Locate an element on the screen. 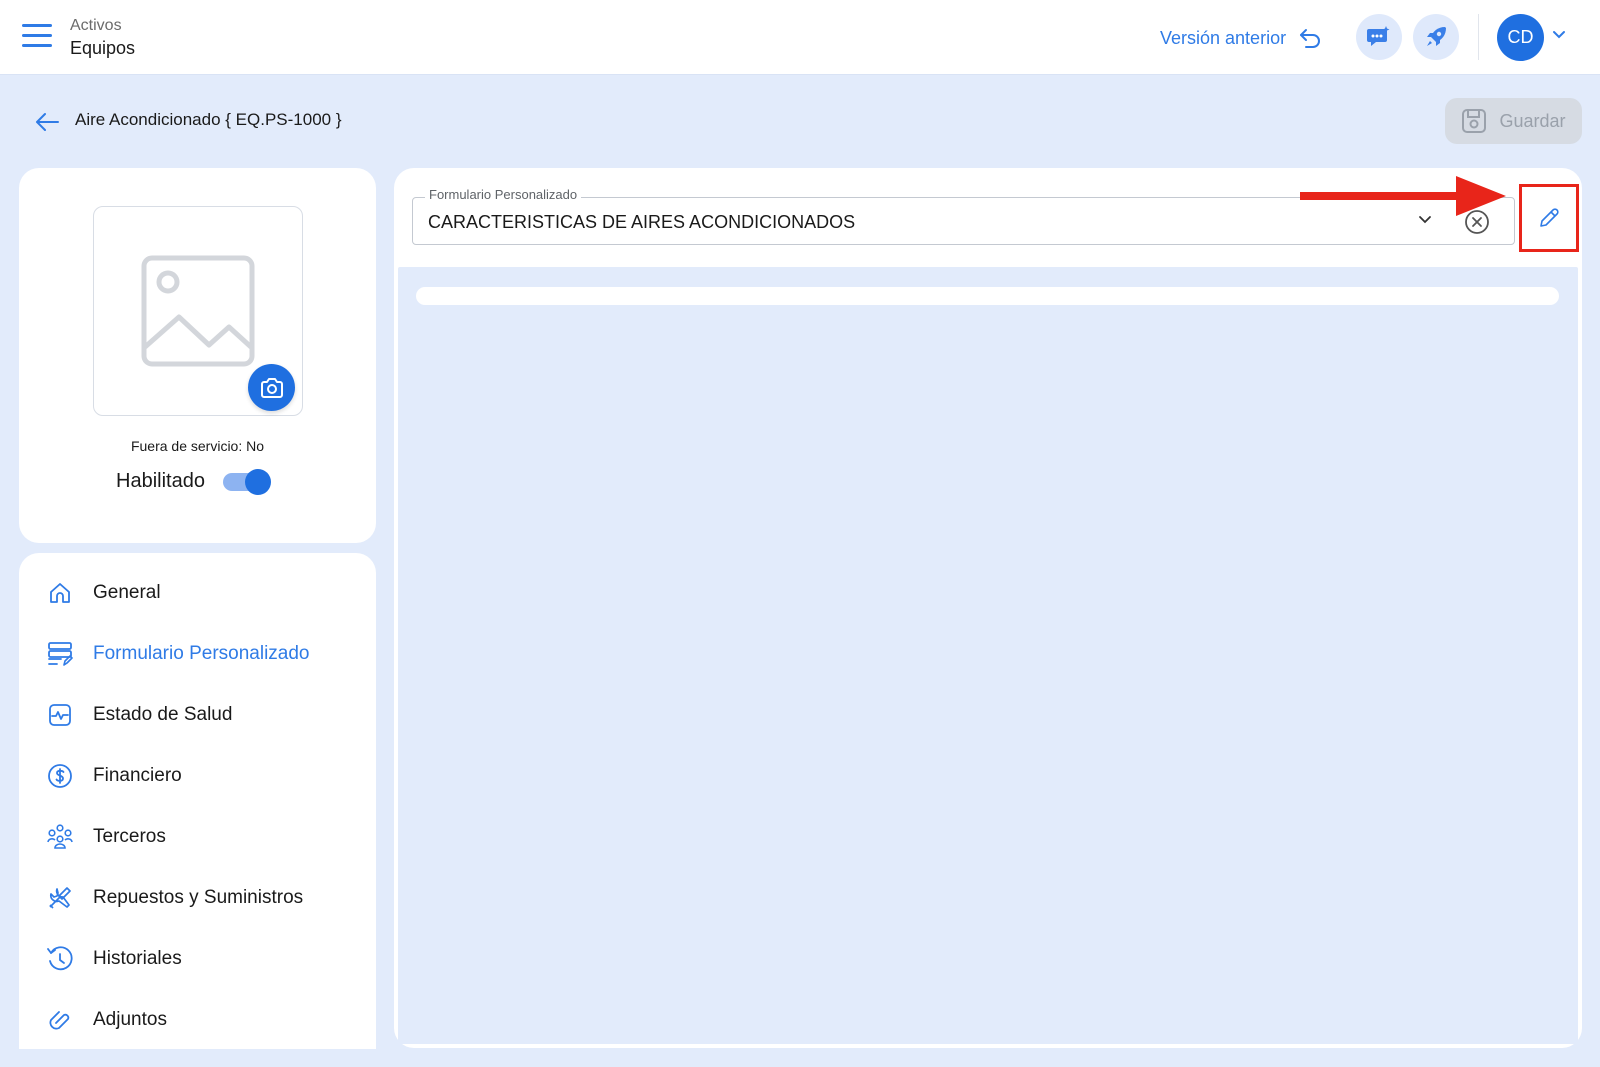 This screenshot has height=1067, width=1600. form-icon is located at coordinates (60, 654).